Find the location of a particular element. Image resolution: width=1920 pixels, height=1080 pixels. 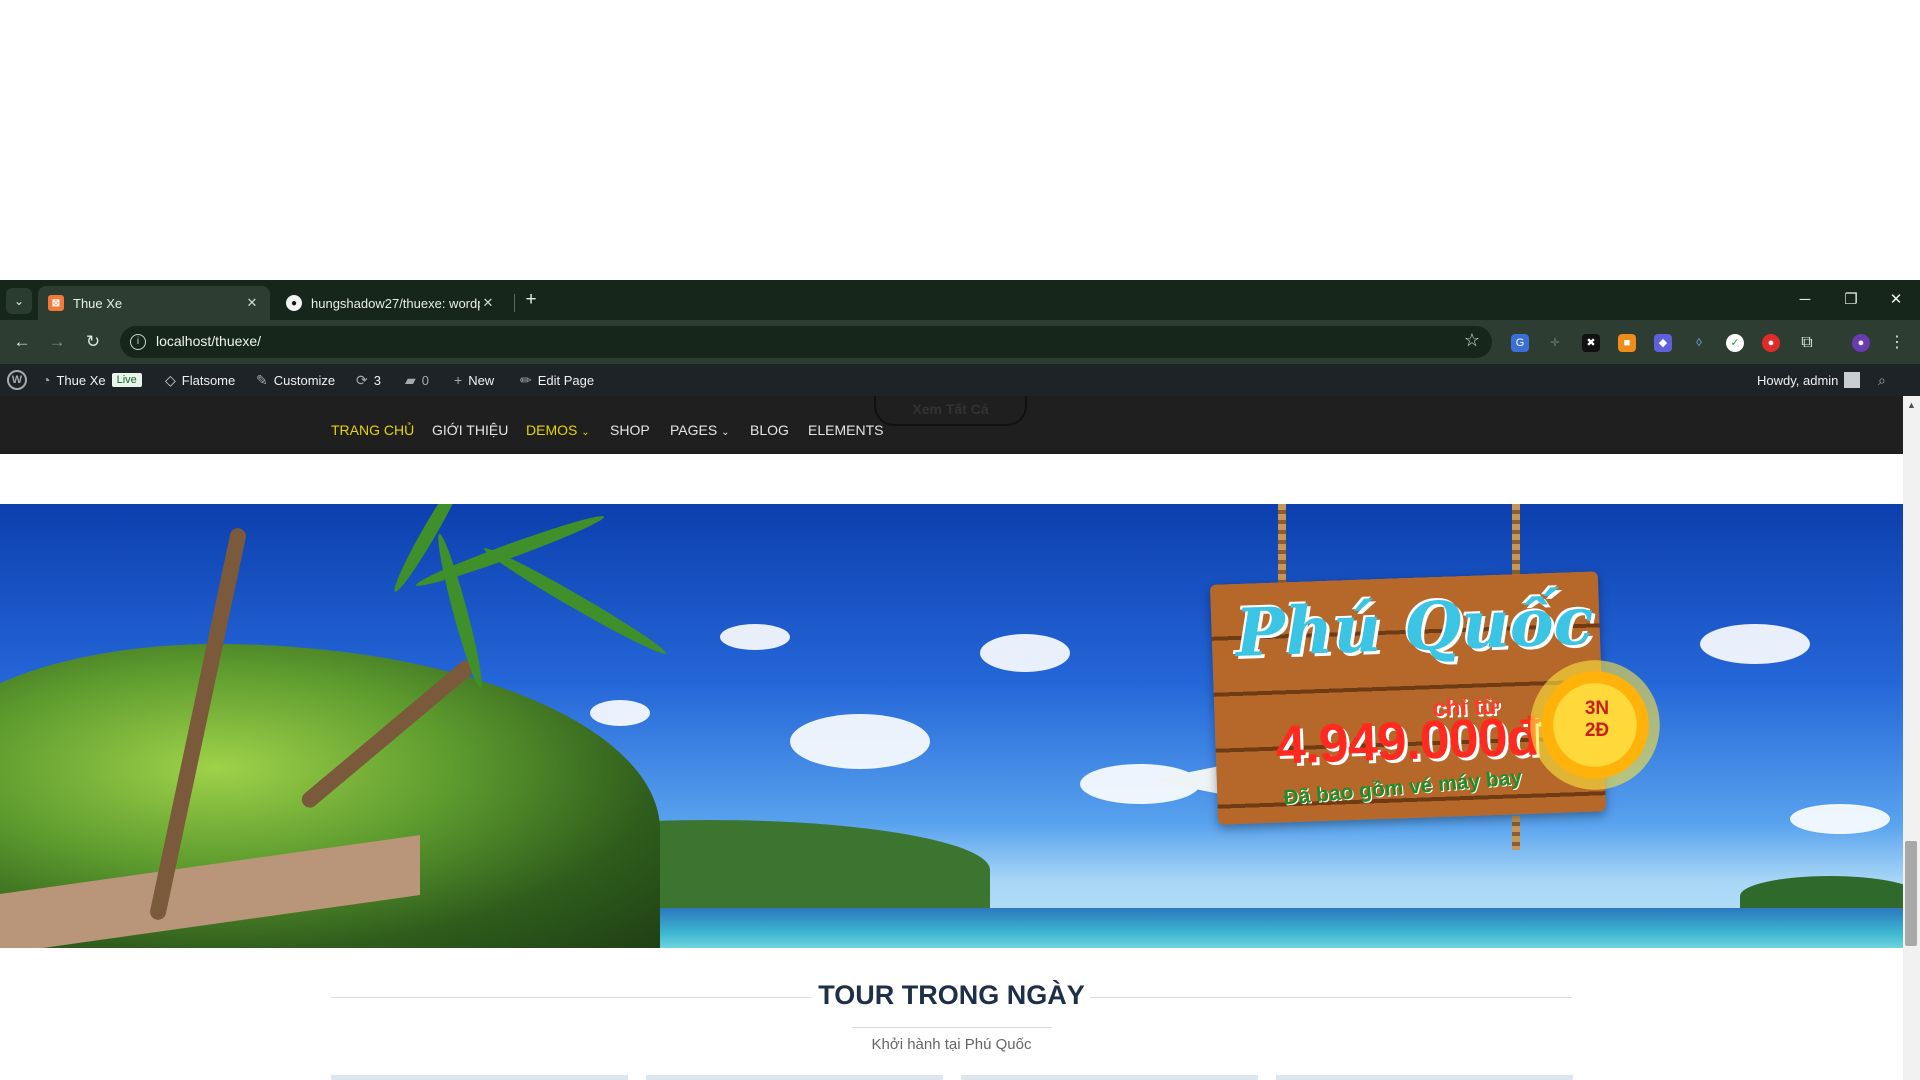

plus-icon: + is located at coordinates (458, 380).